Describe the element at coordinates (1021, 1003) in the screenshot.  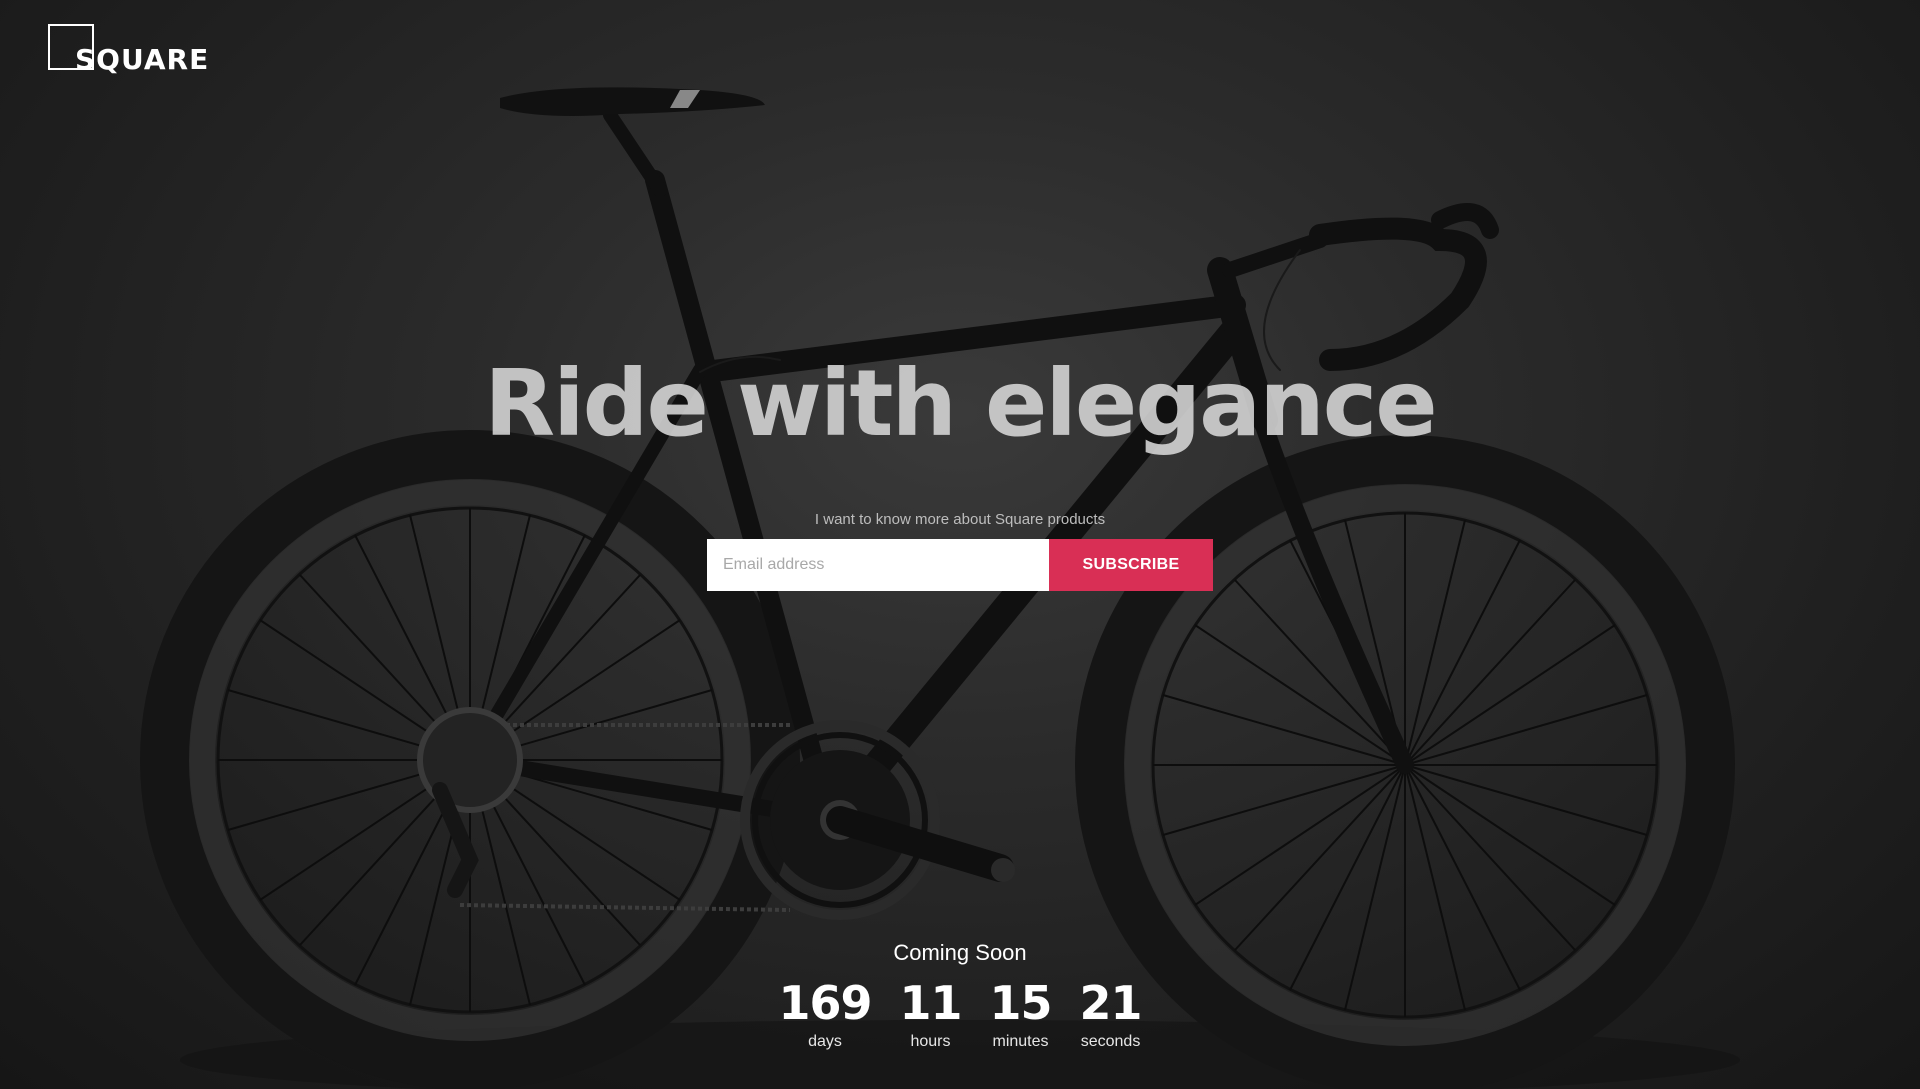
I see `countdown-minutes-value: 15` at that location.